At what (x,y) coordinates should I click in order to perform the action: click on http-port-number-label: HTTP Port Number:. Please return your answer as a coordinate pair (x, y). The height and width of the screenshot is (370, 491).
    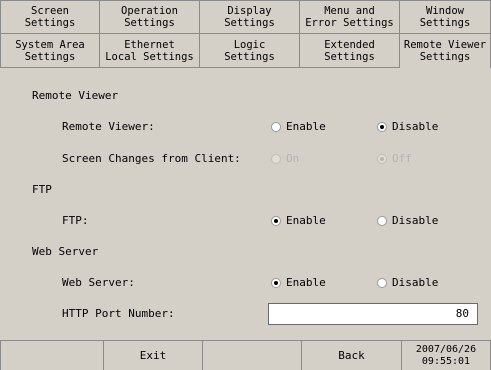
    Looking at the image, I should click on (118, 313).